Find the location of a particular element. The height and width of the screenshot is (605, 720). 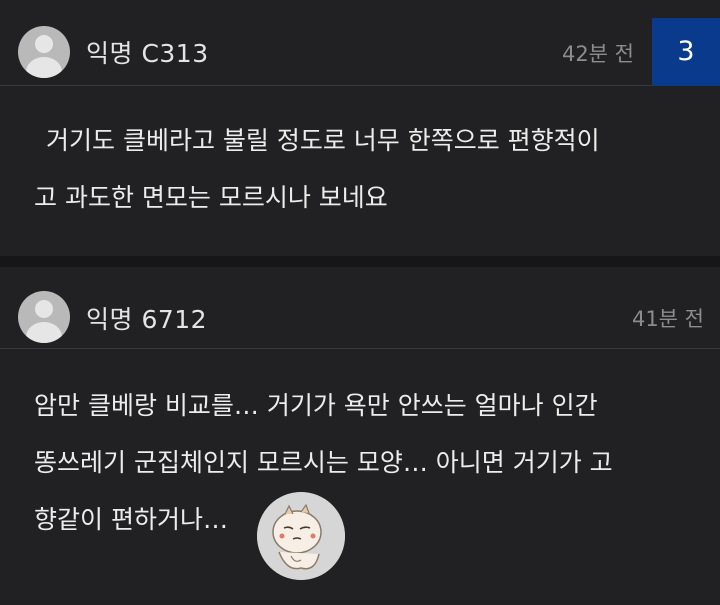

comment-line: 거기도 클베라고 불릴 정도로 너무 한쪽으로 편향적이 is located at coordinates (323, 140).